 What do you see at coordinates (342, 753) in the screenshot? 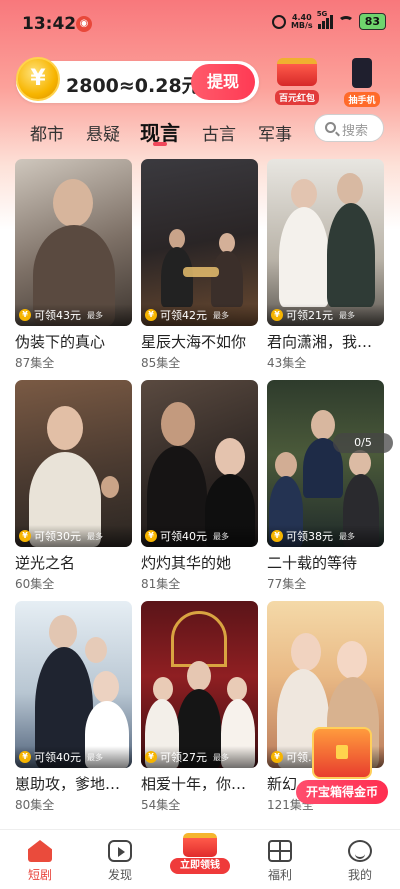
I see `treasure-chest-icon` at bounding box center [342, 753].